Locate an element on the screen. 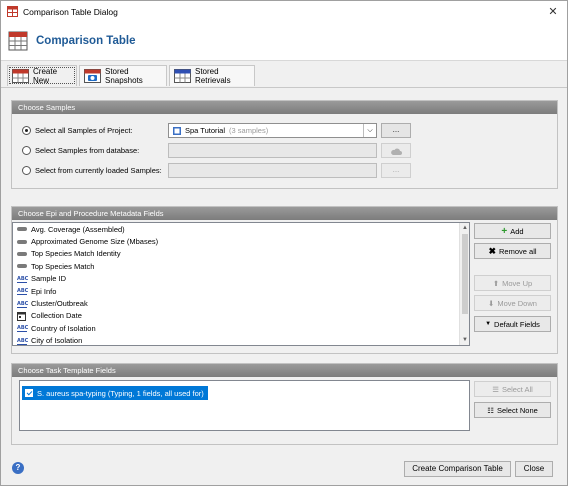 The width and height of the screenshot is (568, 486). arrow-down-icon: ⬇ is located at coordinates (491, 303).